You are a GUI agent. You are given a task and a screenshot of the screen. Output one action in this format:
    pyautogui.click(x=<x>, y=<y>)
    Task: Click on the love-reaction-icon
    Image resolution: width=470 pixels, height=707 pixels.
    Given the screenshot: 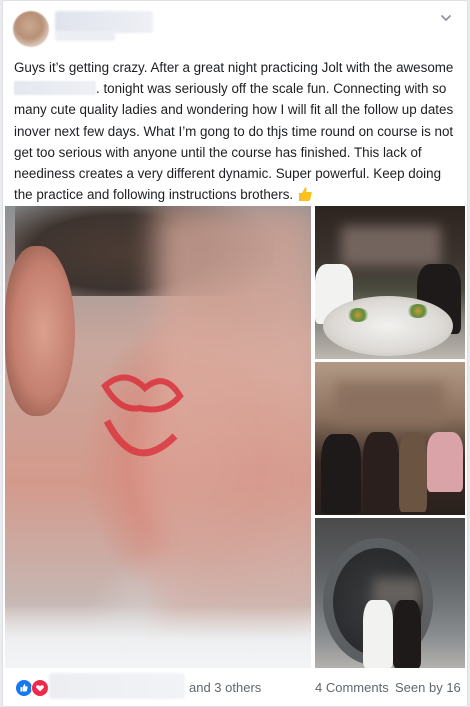 What is the action you would take?
    pyautogui.click(x=40, y=688)
    